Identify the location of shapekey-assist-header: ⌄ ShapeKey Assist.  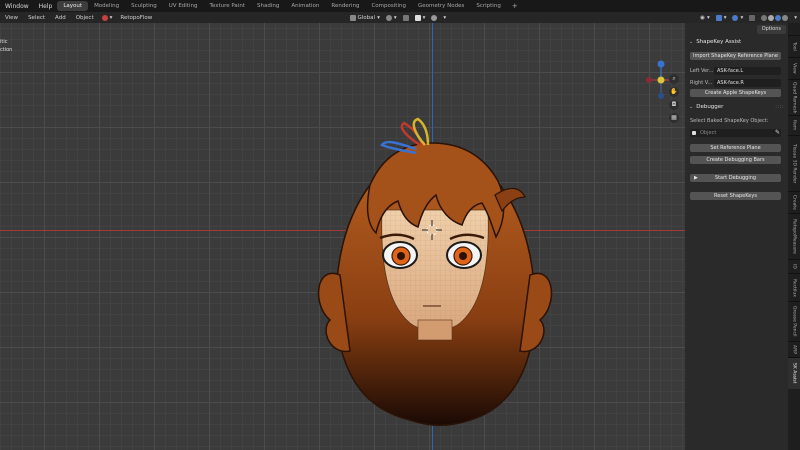
(715, 42).